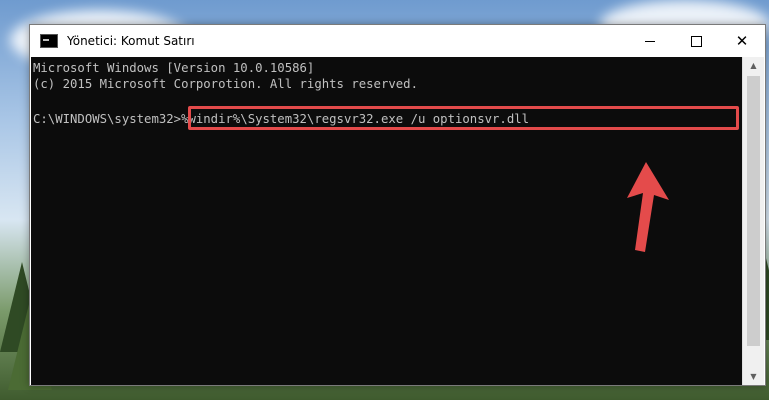  I want to click on scroll-up-button: ▲, so click(753, 65).